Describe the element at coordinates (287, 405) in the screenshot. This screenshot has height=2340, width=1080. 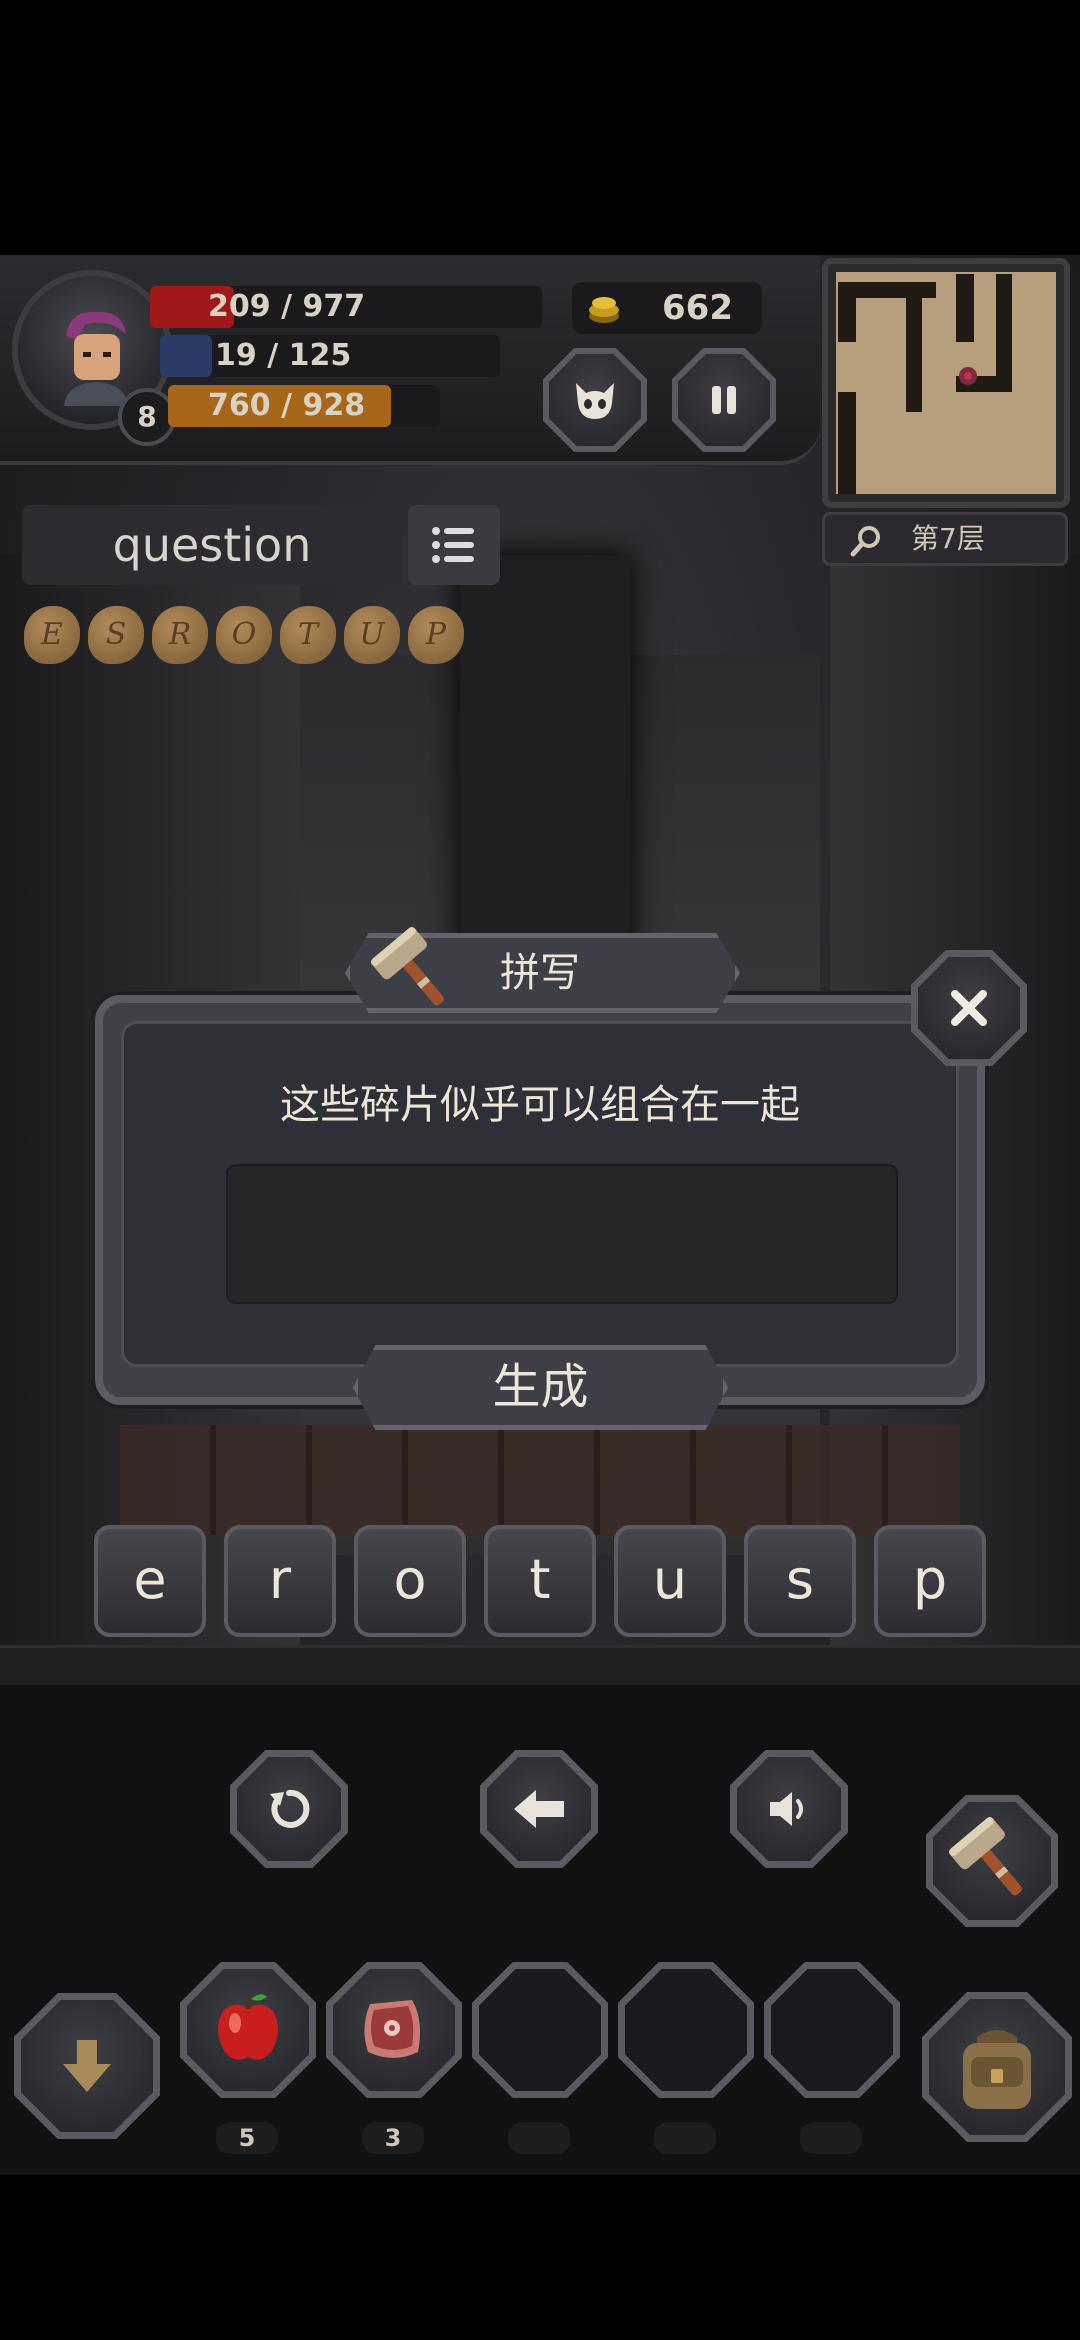
I see `xp-text: 760 / 928` at that location.